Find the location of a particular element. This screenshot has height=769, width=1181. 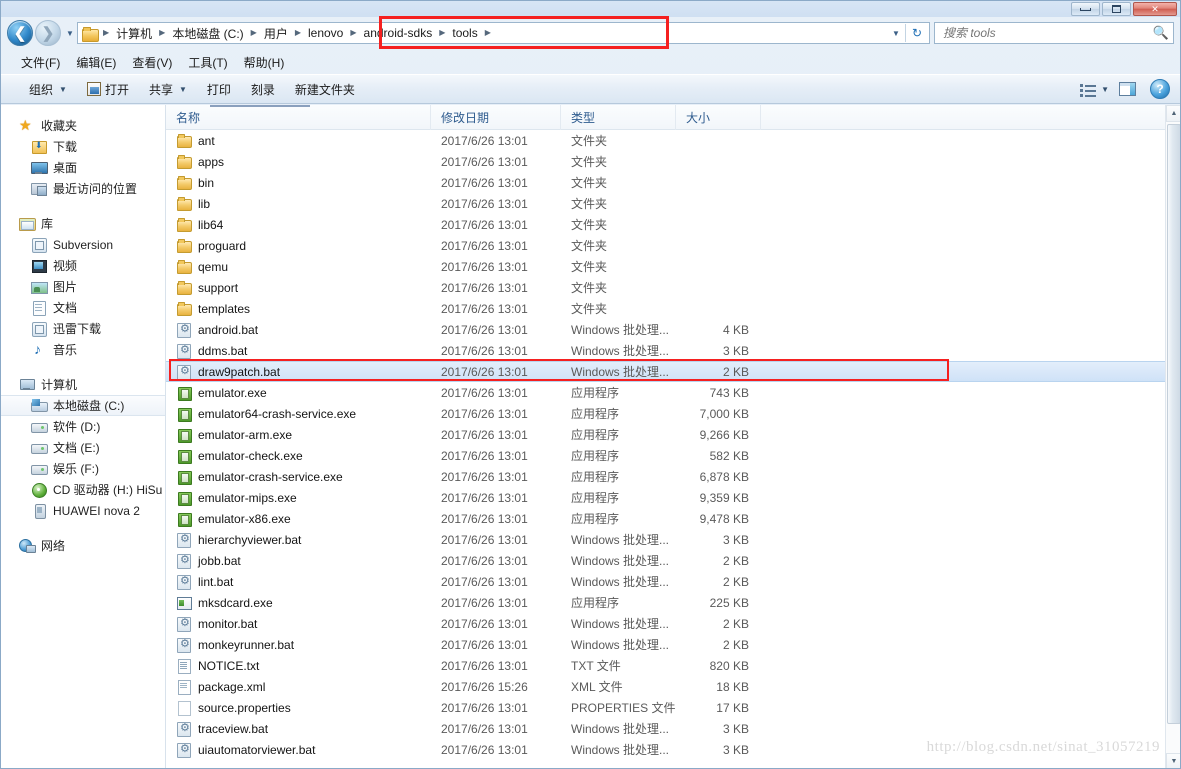

table-row: ant 2017/6/26 13:01 文件夹 is located at coordinates (673, 140).